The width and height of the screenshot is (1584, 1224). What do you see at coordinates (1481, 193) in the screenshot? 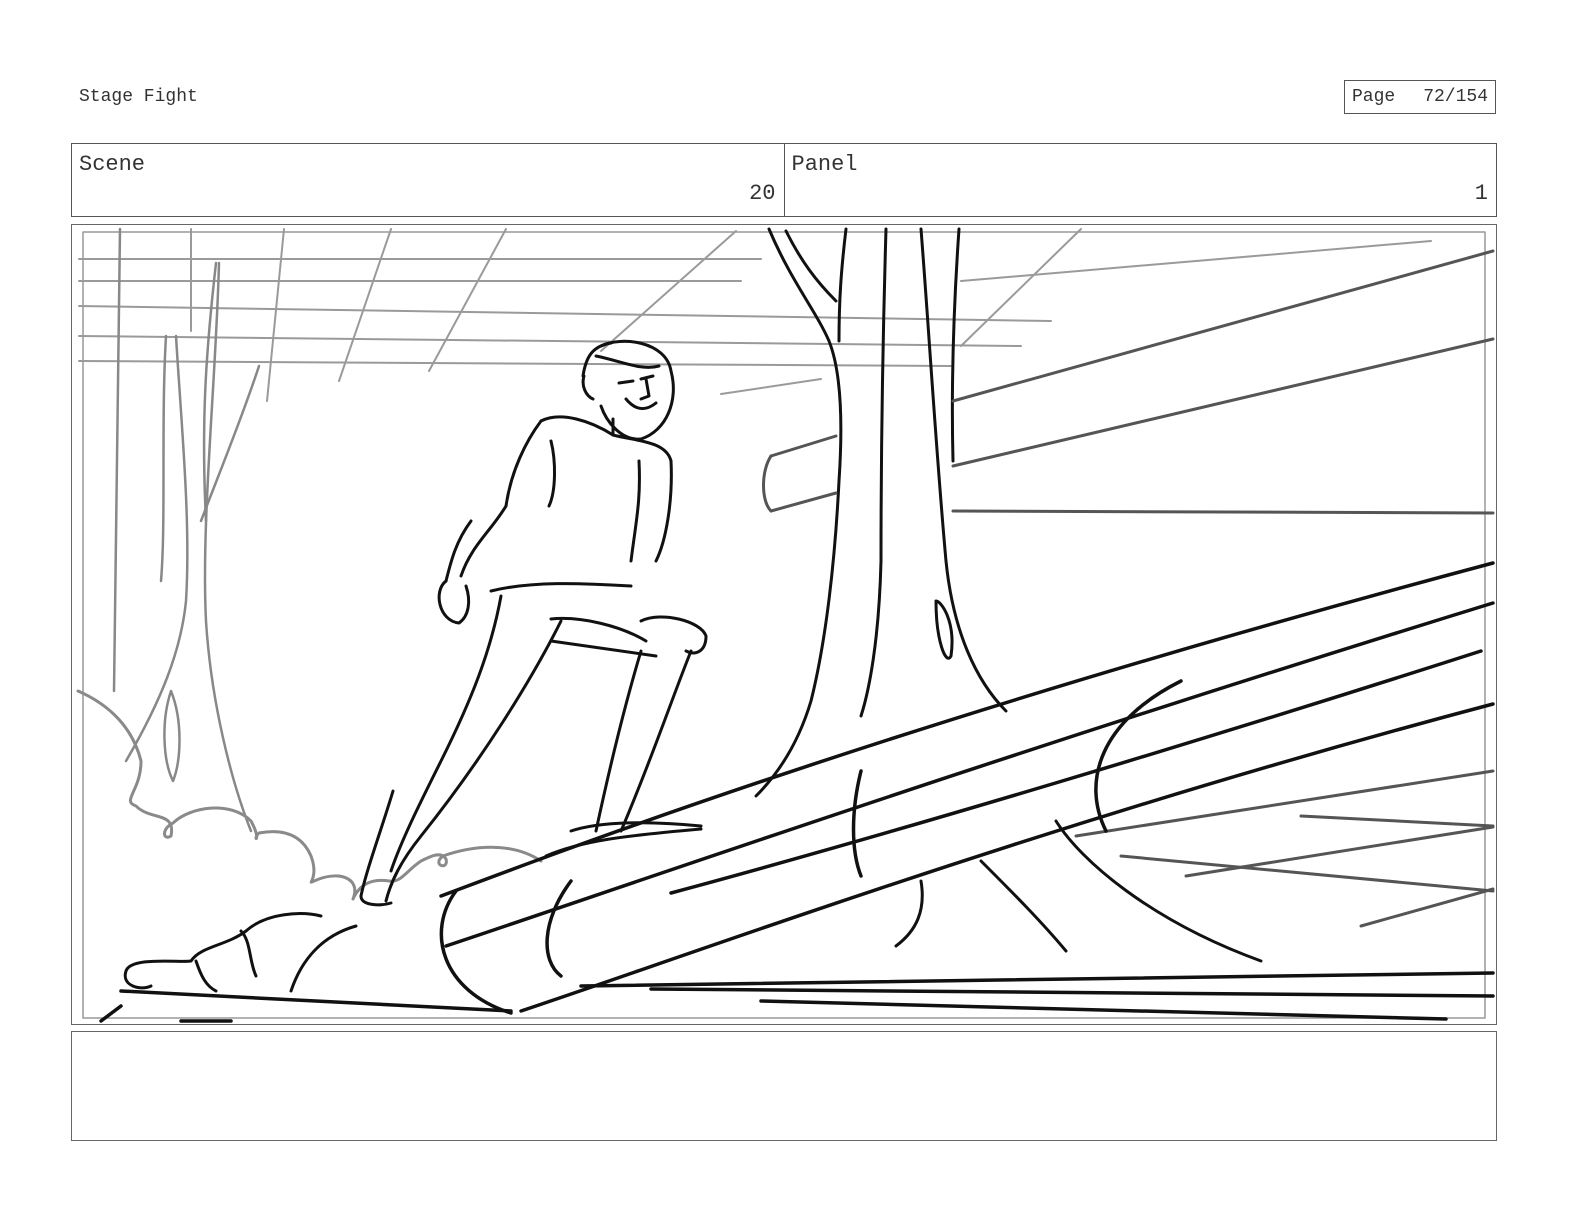
I see `panel-number: 1` at bounding box center [1481, 193].